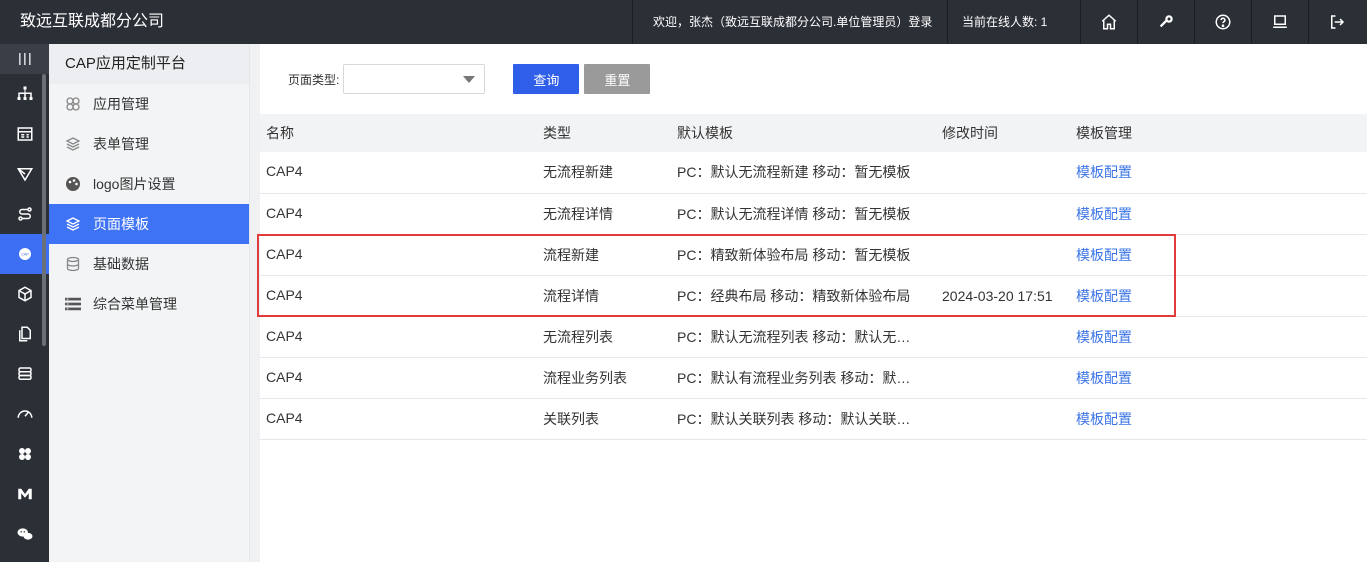  What do you see at coordinates (44, 210) in the screenshot?
I see `rail-scrollbar` at bounding box center [44, 210].